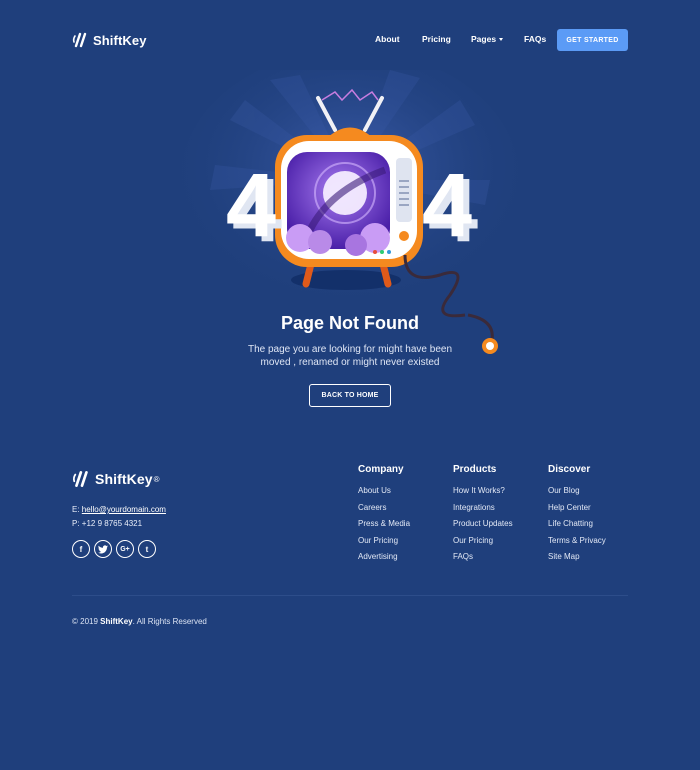 This screenshot has height=770, width=700. Describe the element at coordinates (483, 527) in the screenshot. I see `footer-link: Product Updates` at that location.